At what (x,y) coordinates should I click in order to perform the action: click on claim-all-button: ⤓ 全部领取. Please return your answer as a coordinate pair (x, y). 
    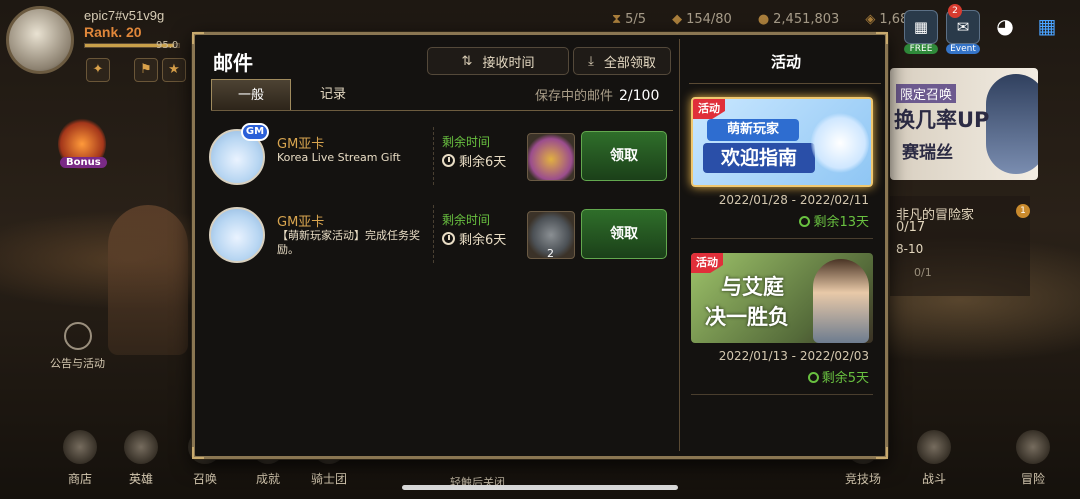
    Looking at the image, I should click on (622, 61).